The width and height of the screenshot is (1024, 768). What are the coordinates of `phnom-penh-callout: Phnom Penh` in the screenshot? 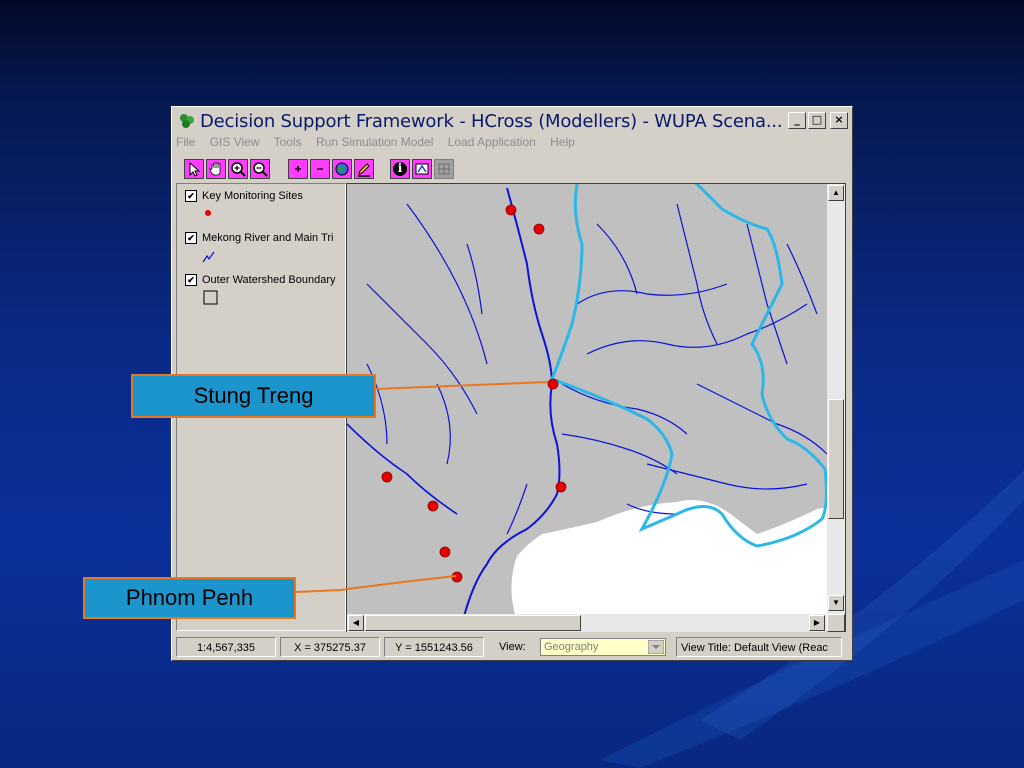 It's located at (189, 598).